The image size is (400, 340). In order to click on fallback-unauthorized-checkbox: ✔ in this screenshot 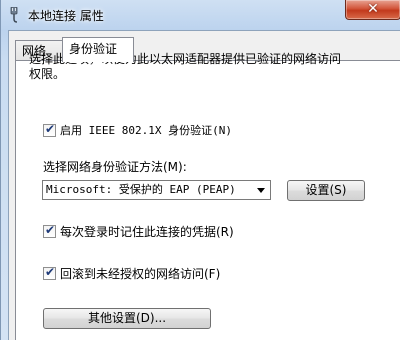, I will do `click(49, 272)`.